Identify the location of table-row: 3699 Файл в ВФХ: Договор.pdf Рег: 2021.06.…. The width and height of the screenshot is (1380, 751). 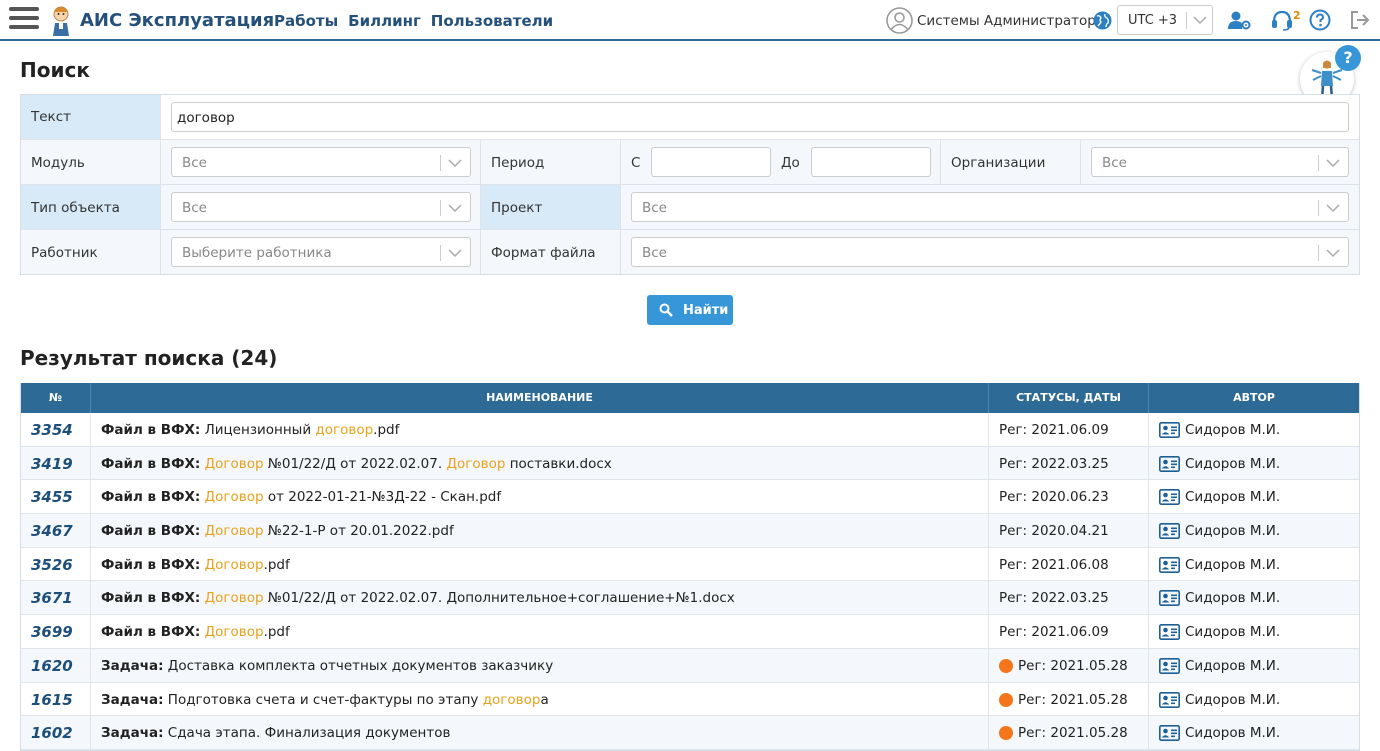
(690, 632).